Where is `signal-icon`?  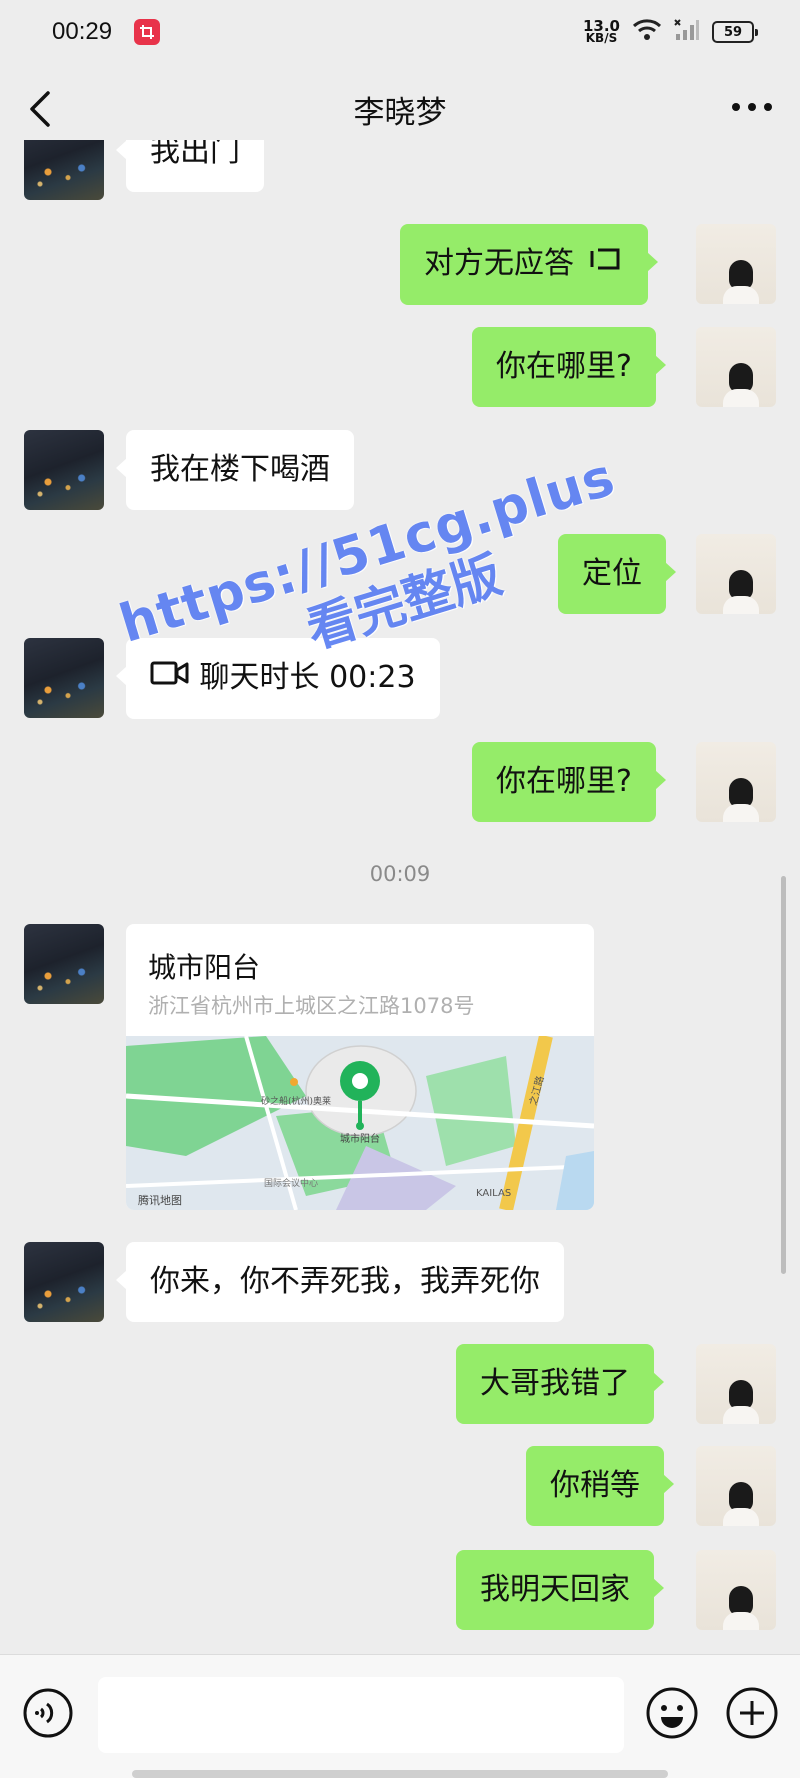
signal-icon is located at coordinates (687, 32).